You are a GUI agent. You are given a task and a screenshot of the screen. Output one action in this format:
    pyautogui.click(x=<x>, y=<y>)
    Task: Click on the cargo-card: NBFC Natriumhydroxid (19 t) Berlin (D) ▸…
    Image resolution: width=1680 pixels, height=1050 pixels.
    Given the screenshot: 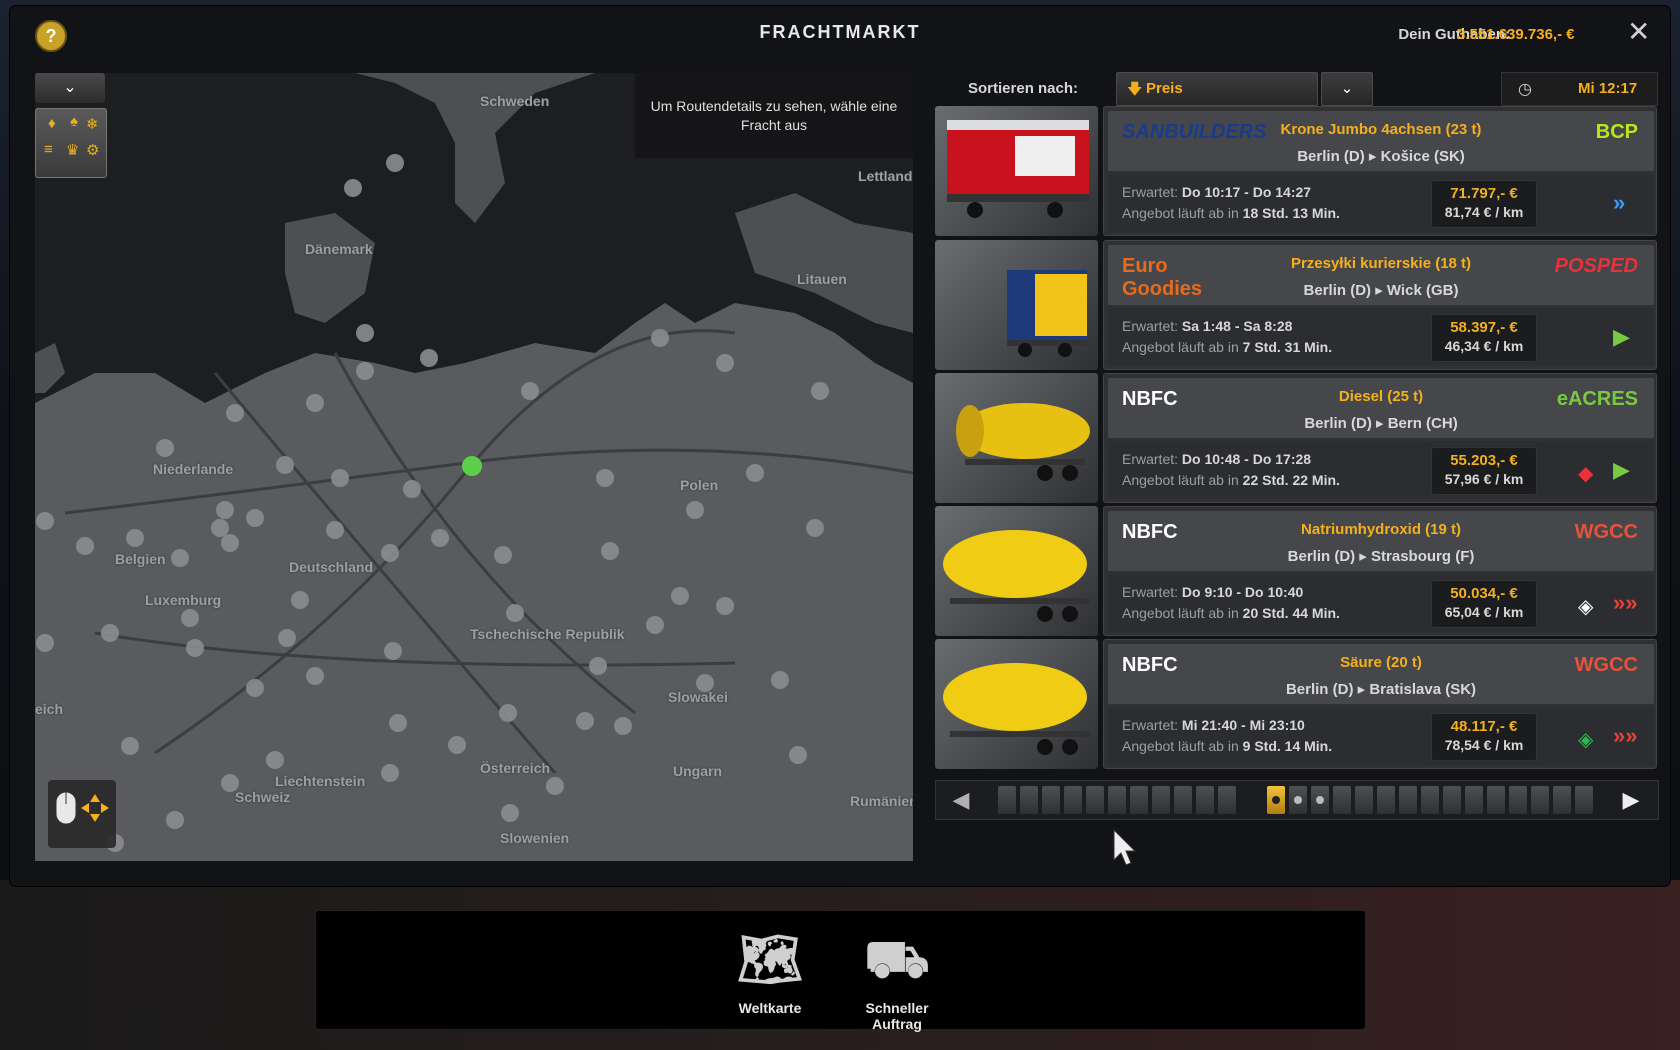 What is the action you would take?
    pyautogui.click(x=1380, y=571)
    